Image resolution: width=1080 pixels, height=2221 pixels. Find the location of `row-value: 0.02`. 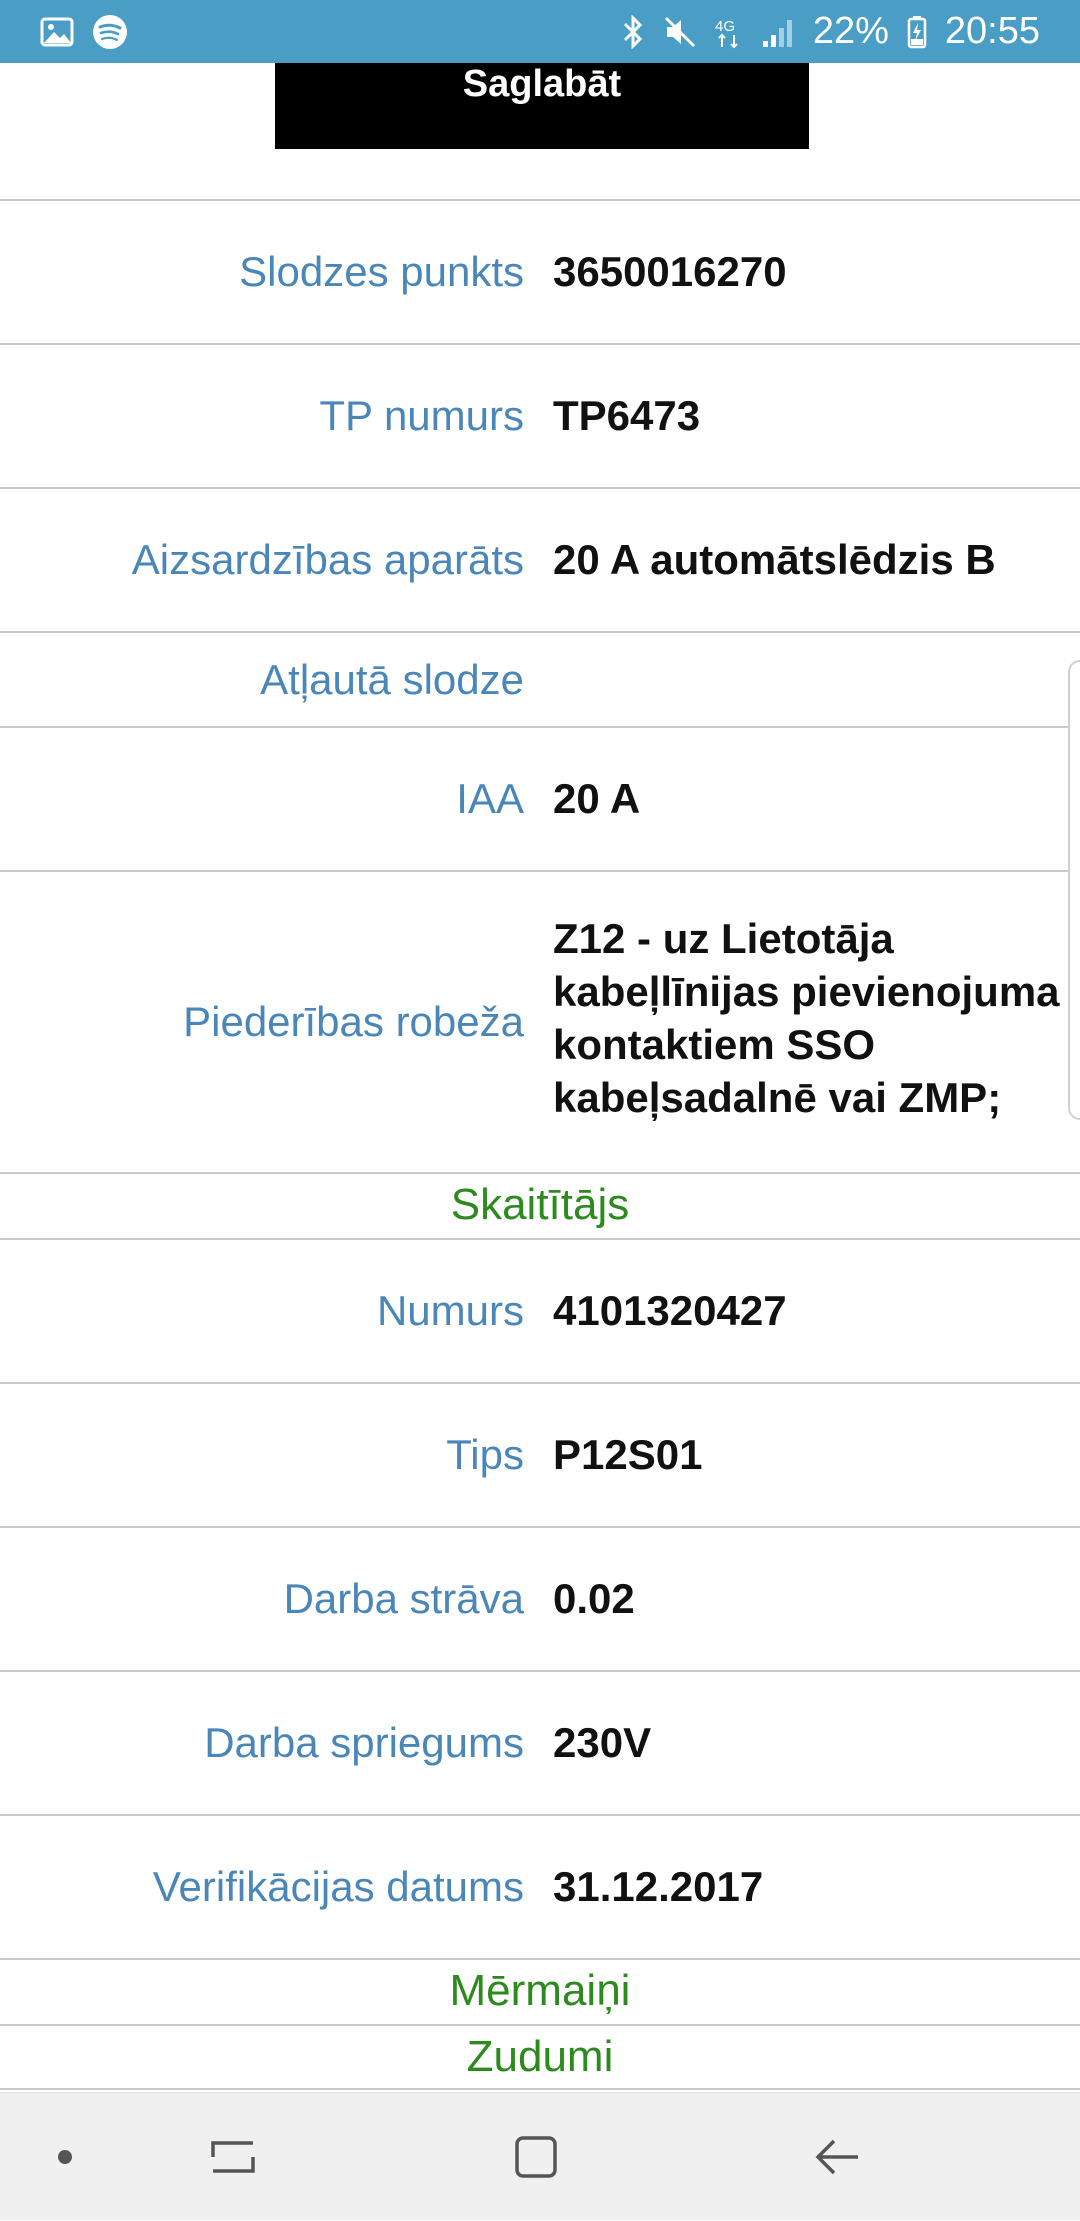

row-value: 0.02 is located at coordinates (594, 1598).